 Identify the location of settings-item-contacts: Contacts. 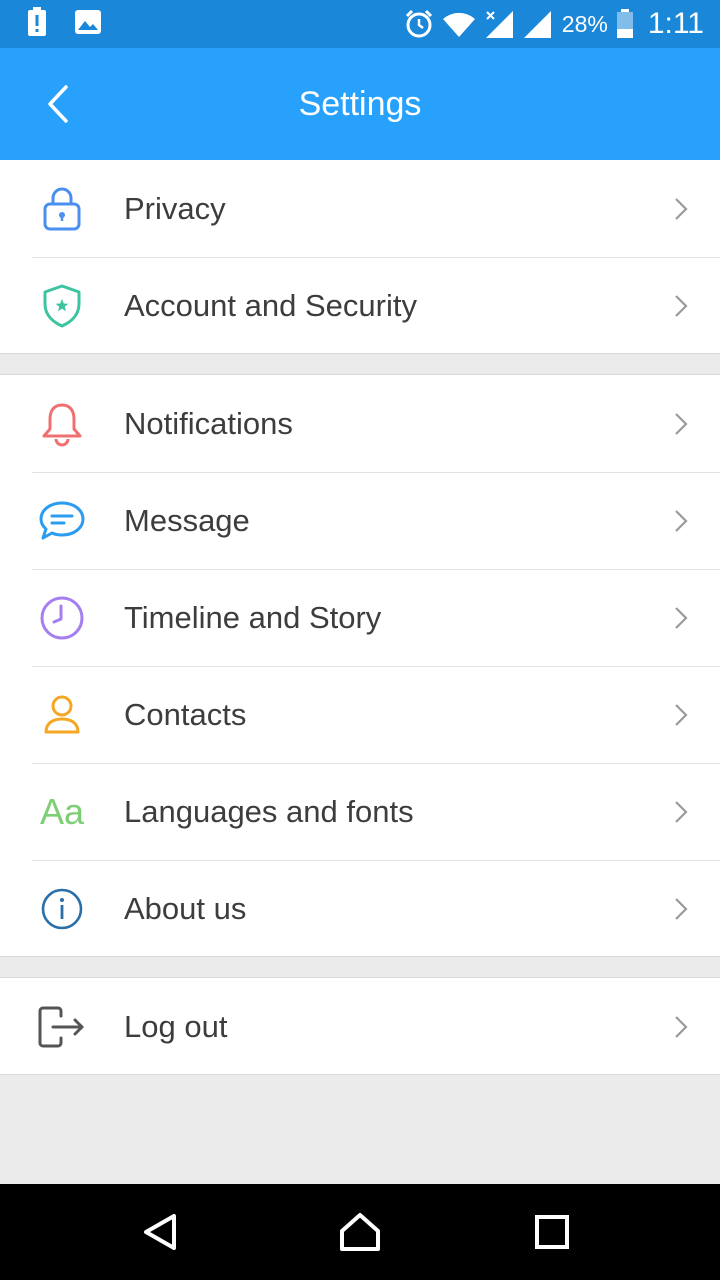
(360, 714).